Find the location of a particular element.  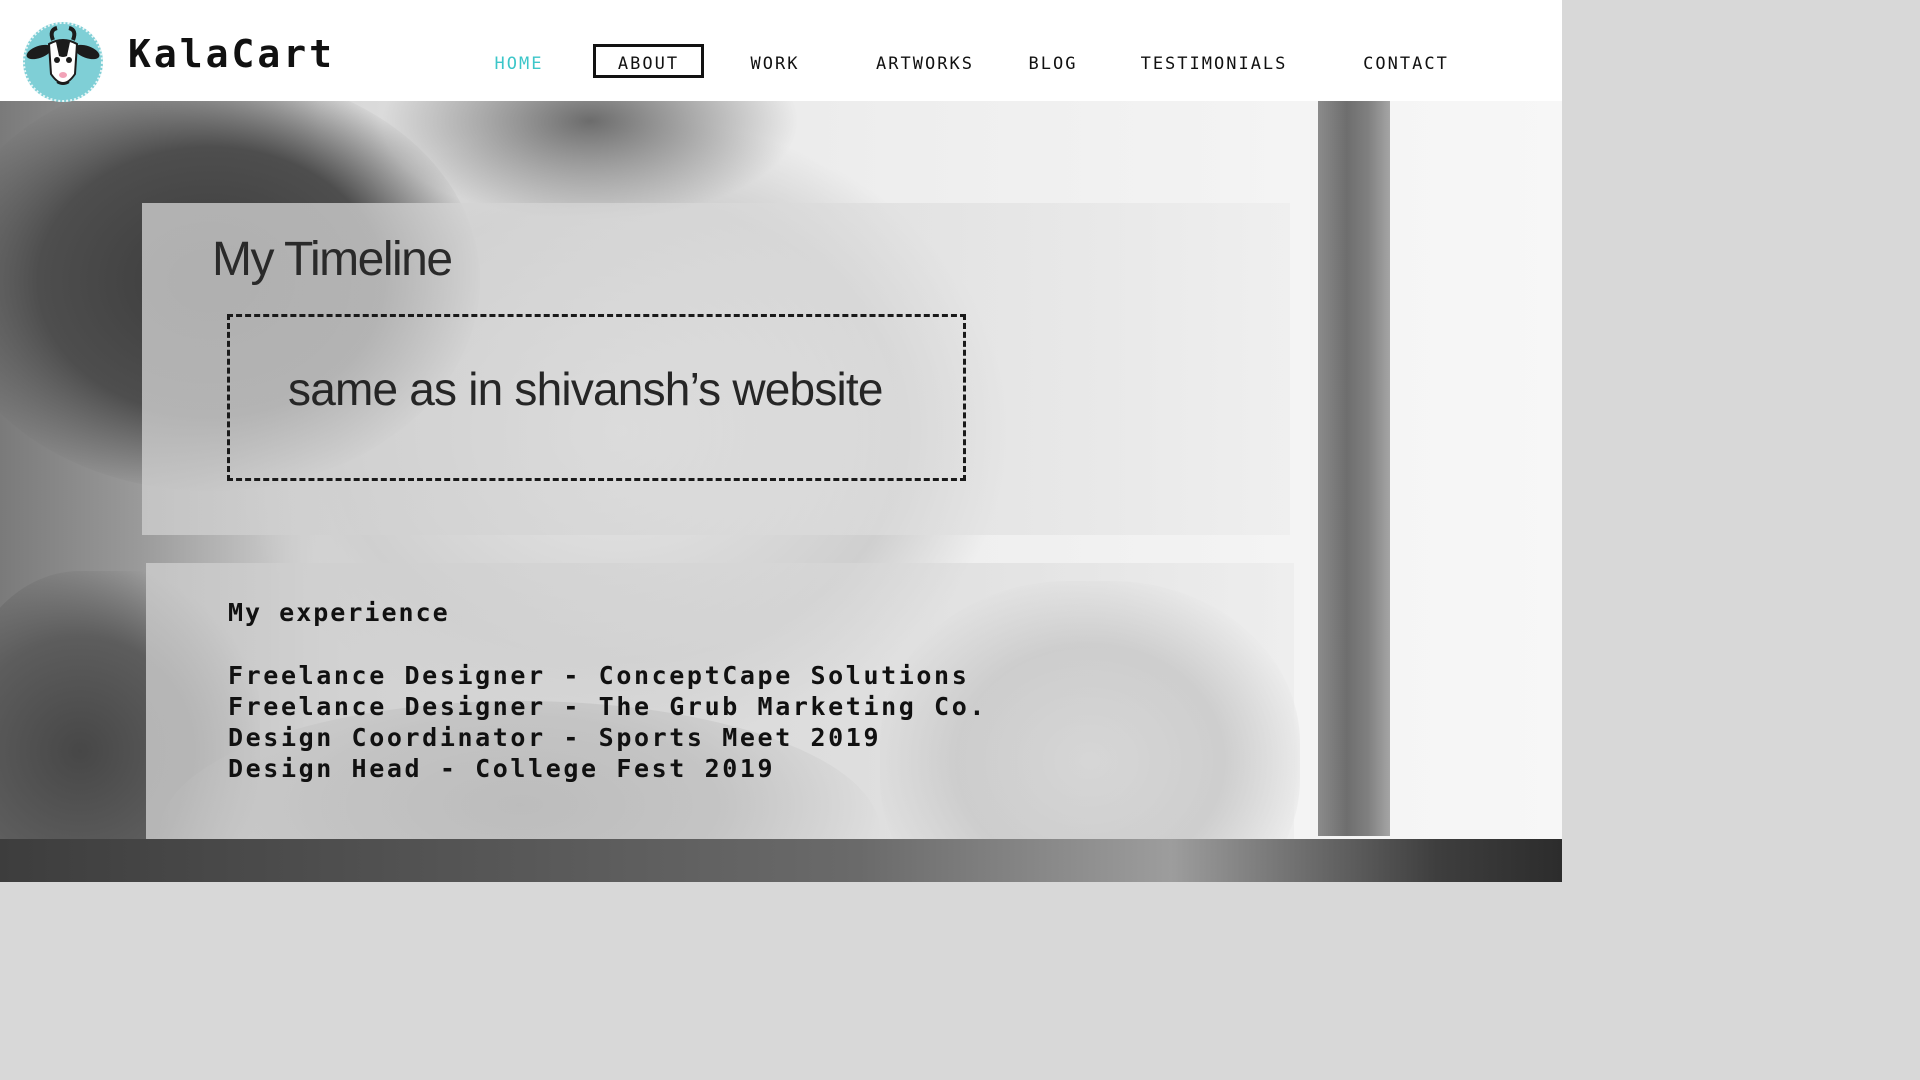

timeline-title: My Timeline is located at coordinates (332, 259).